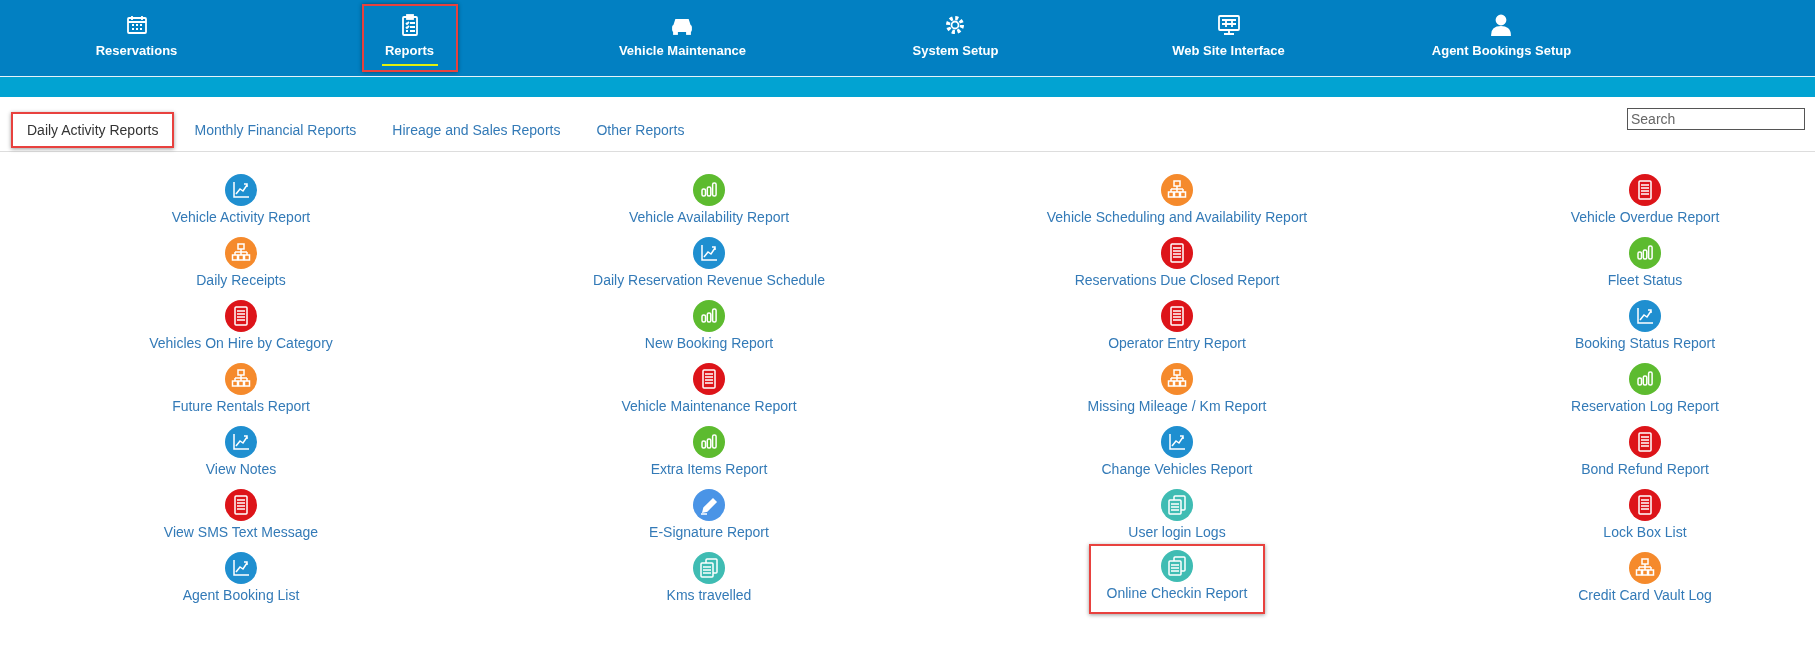 The image size is (1815, 650). I want to click on report-link: Reservation Log Report, so click(1645, 392).